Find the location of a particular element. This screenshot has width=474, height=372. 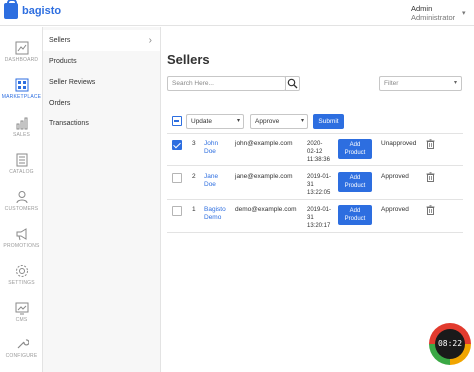

marketplace-icon is located at coordinates (21, 85).